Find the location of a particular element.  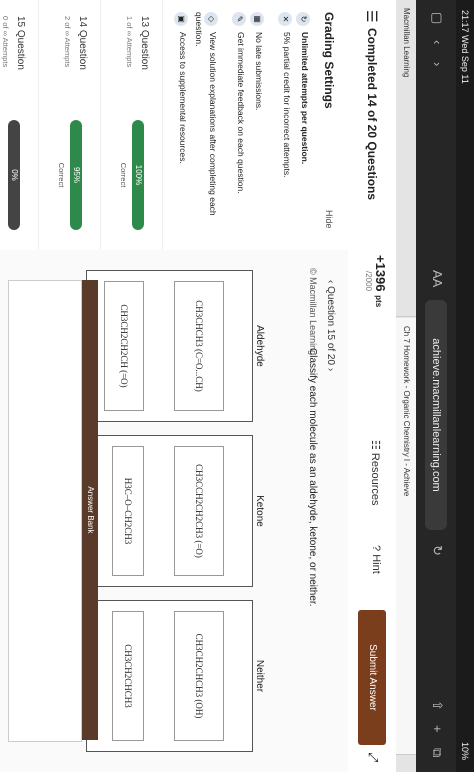

question-attempts: 1 of ∞ Attempts is located at coordinates (129, 42).